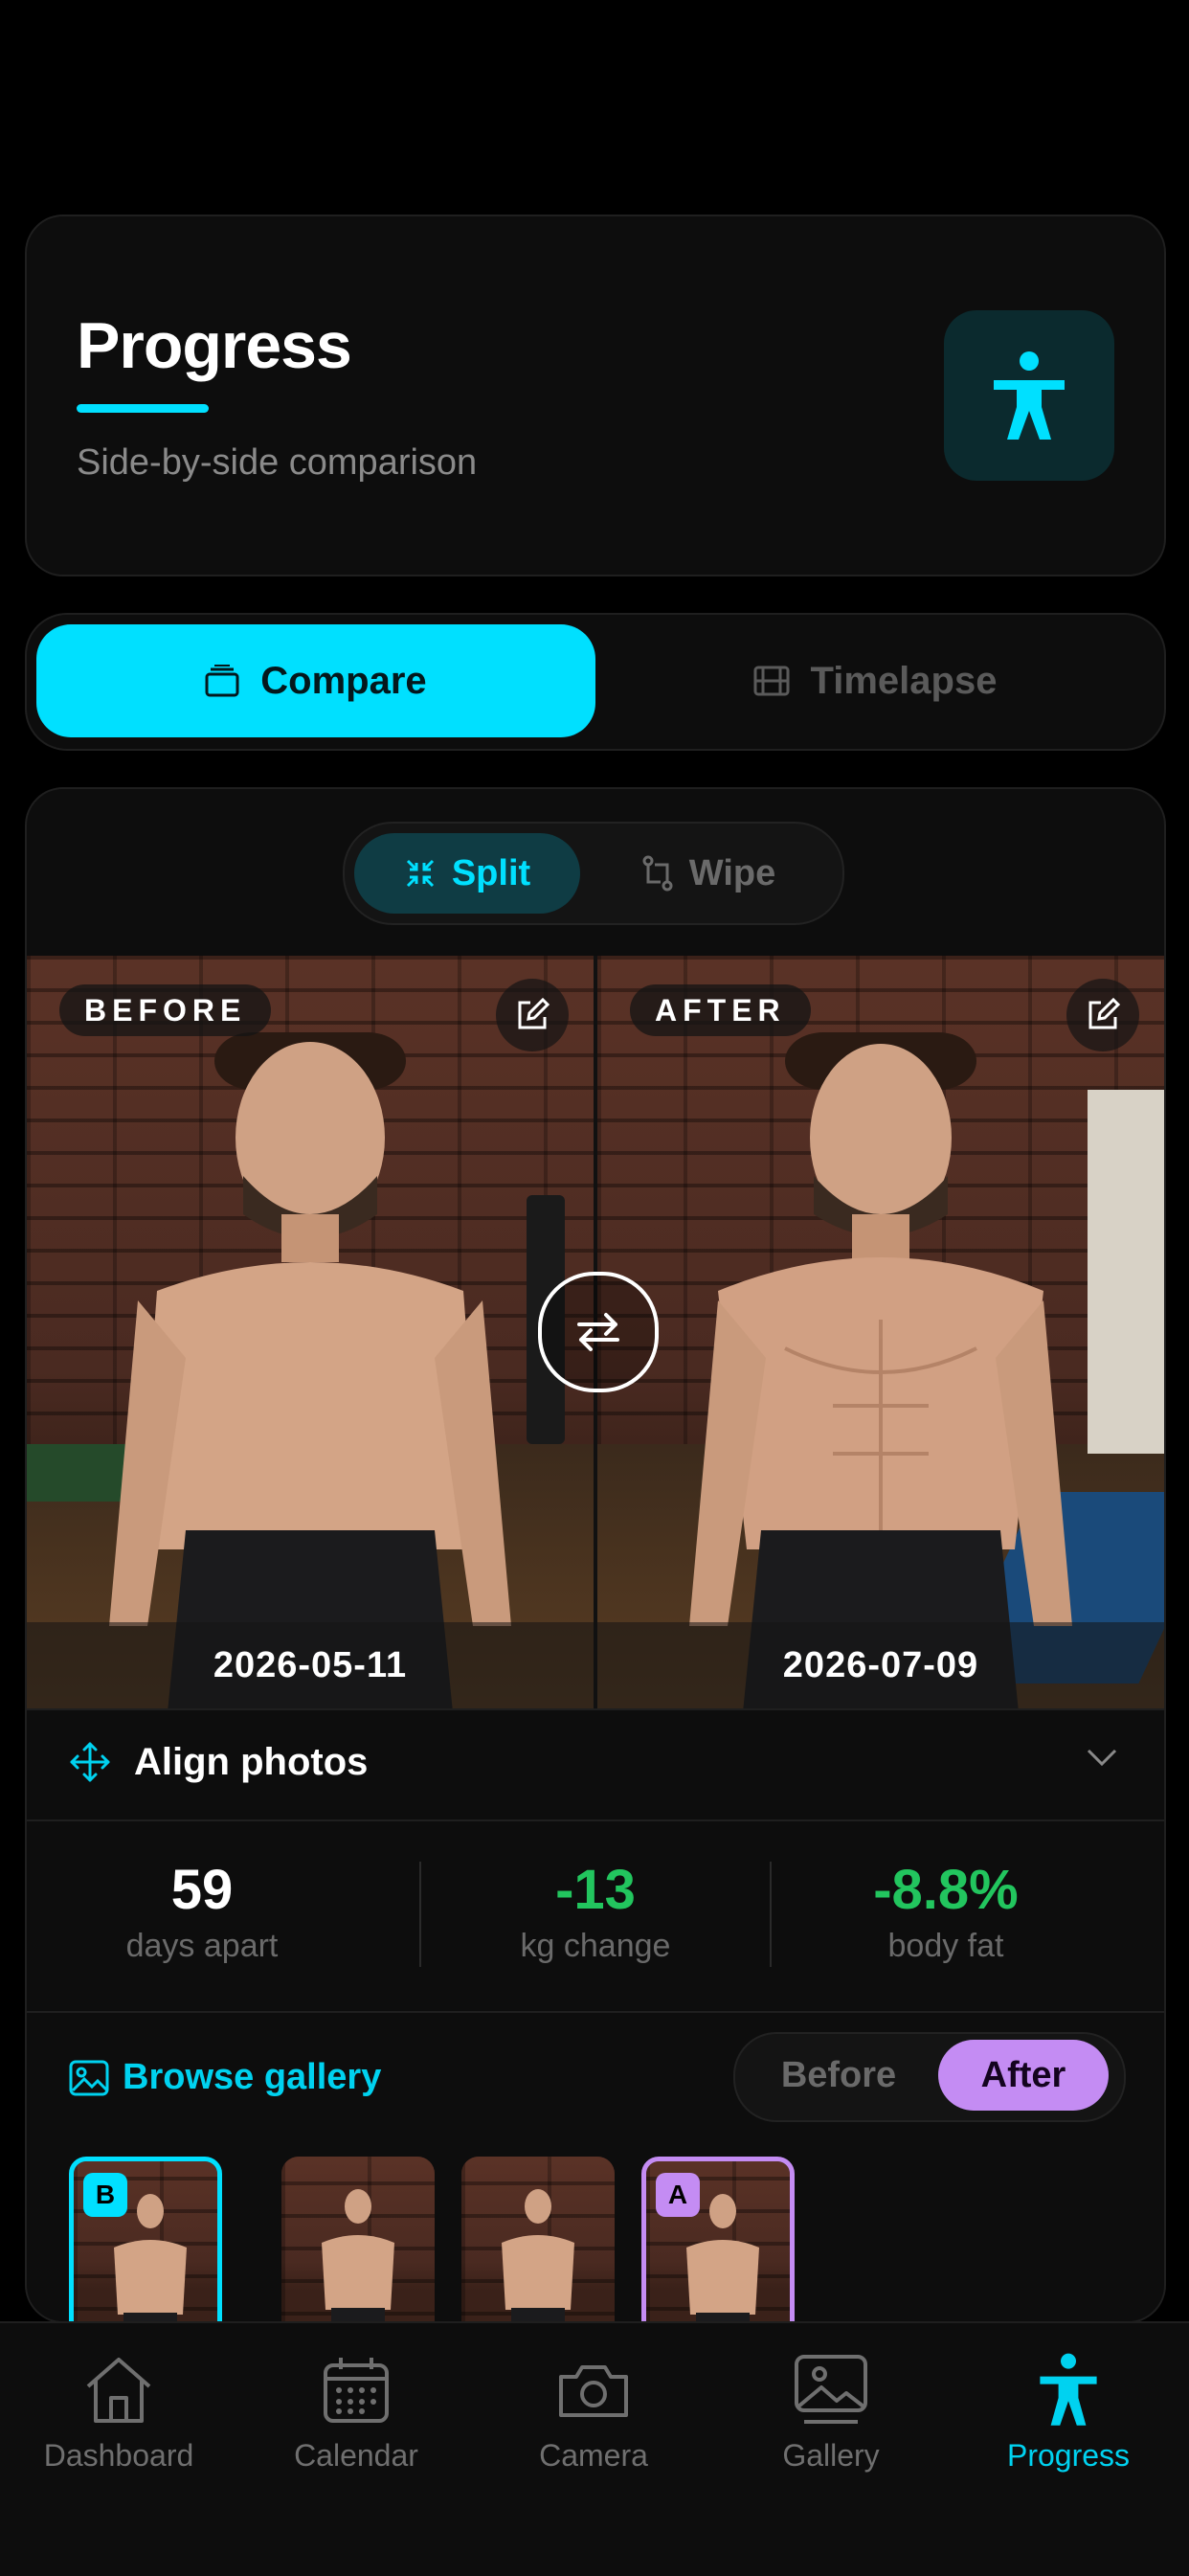 The height and width of the screenshot is (2576, 1189). Describe the element at coordinates (831, 2389) in the screenshot. I see `gallery-icon` at that location.